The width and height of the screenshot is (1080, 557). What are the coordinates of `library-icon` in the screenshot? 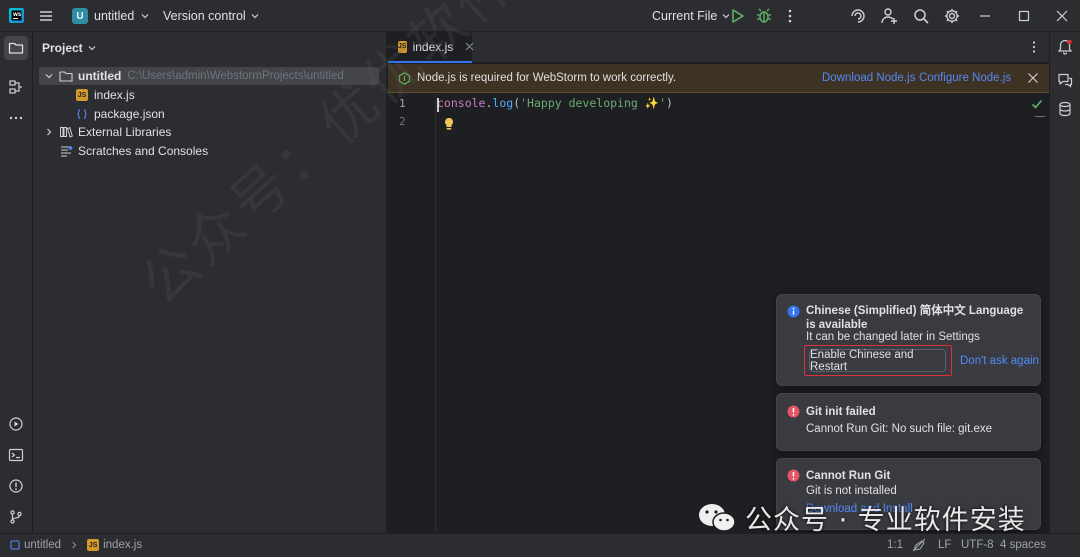 It's located at (66, 132).